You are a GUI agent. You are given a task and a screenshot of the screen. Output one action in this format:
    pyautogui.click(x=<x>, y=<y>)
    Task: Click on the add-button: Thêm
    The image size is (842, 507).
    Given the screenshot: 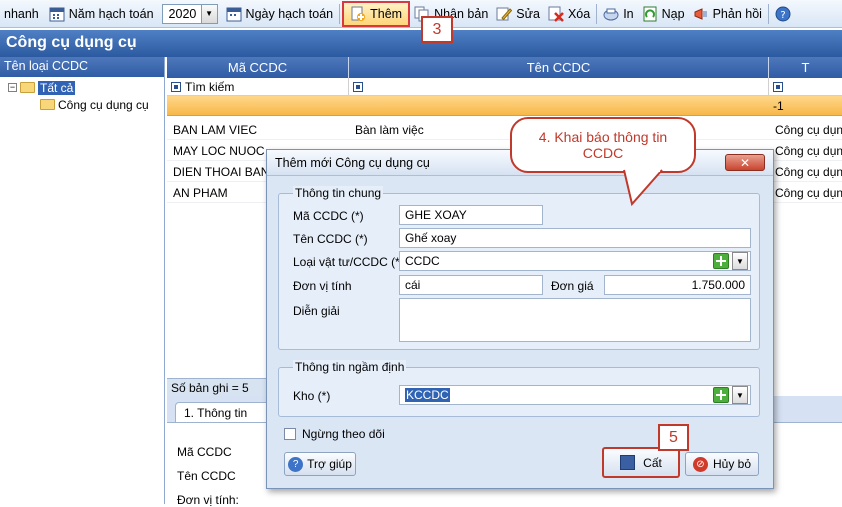 What is the action you would take?
    pyautogui.click(x=376, y=13)
    